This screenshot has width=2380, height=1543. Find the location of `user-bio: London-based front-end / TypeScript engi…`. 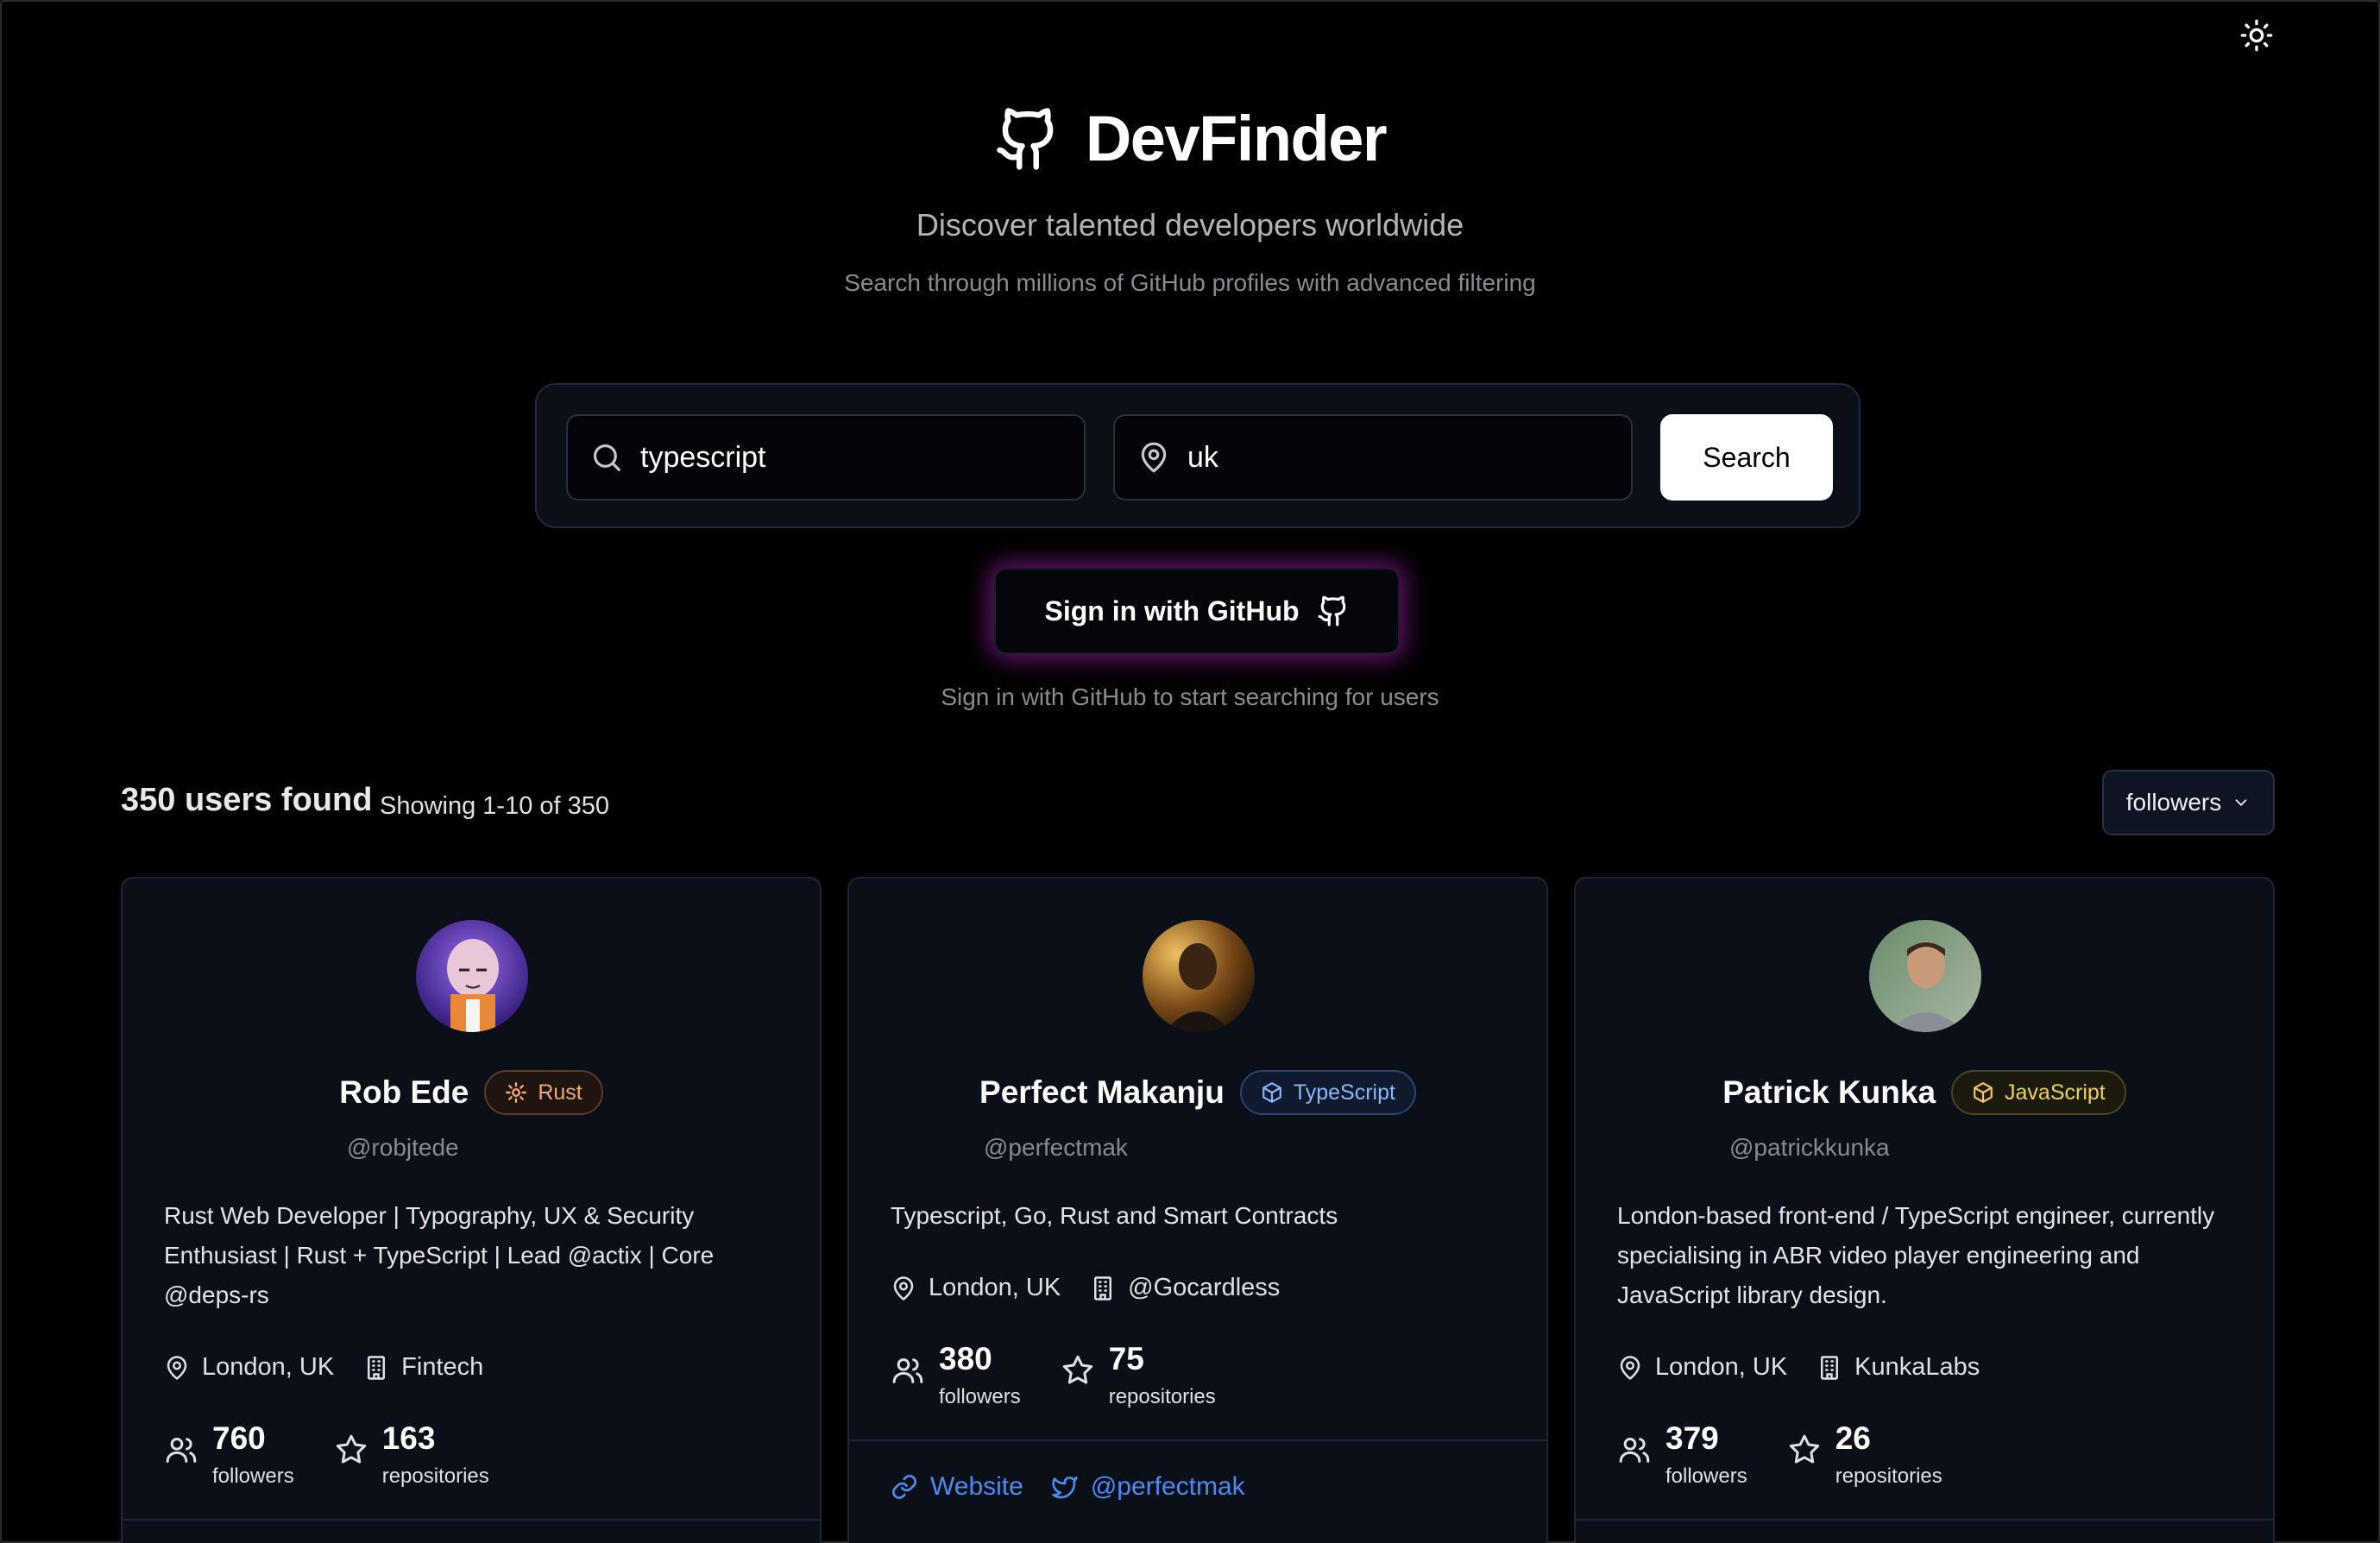

user-bio: London-based front-end / TypeScript engi… is located at coordinates (1916, 1255).